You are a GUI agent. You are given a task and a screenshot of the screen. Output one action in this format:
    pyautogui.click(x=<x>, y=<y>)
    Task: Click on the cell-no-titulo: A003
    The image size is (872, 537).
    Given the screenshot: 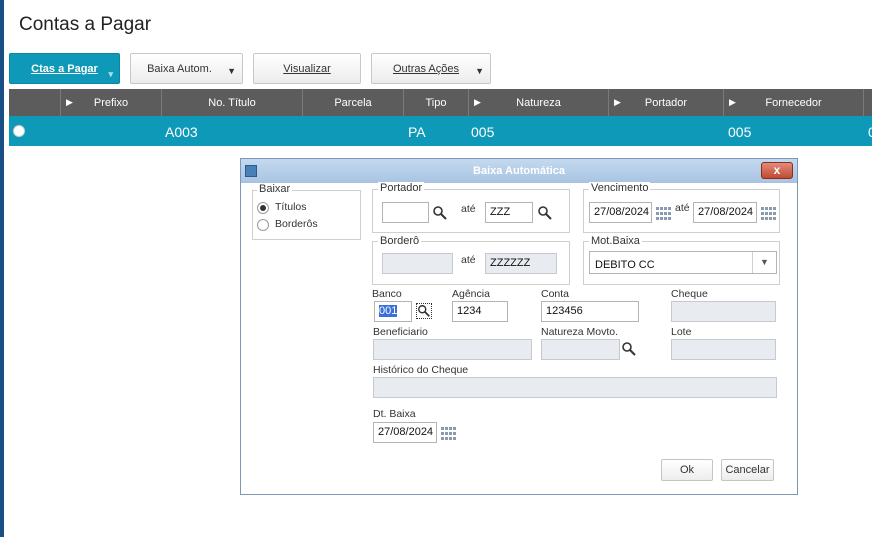 What is the action you would take?
    pyautogui.click(x=181, y=132)
    